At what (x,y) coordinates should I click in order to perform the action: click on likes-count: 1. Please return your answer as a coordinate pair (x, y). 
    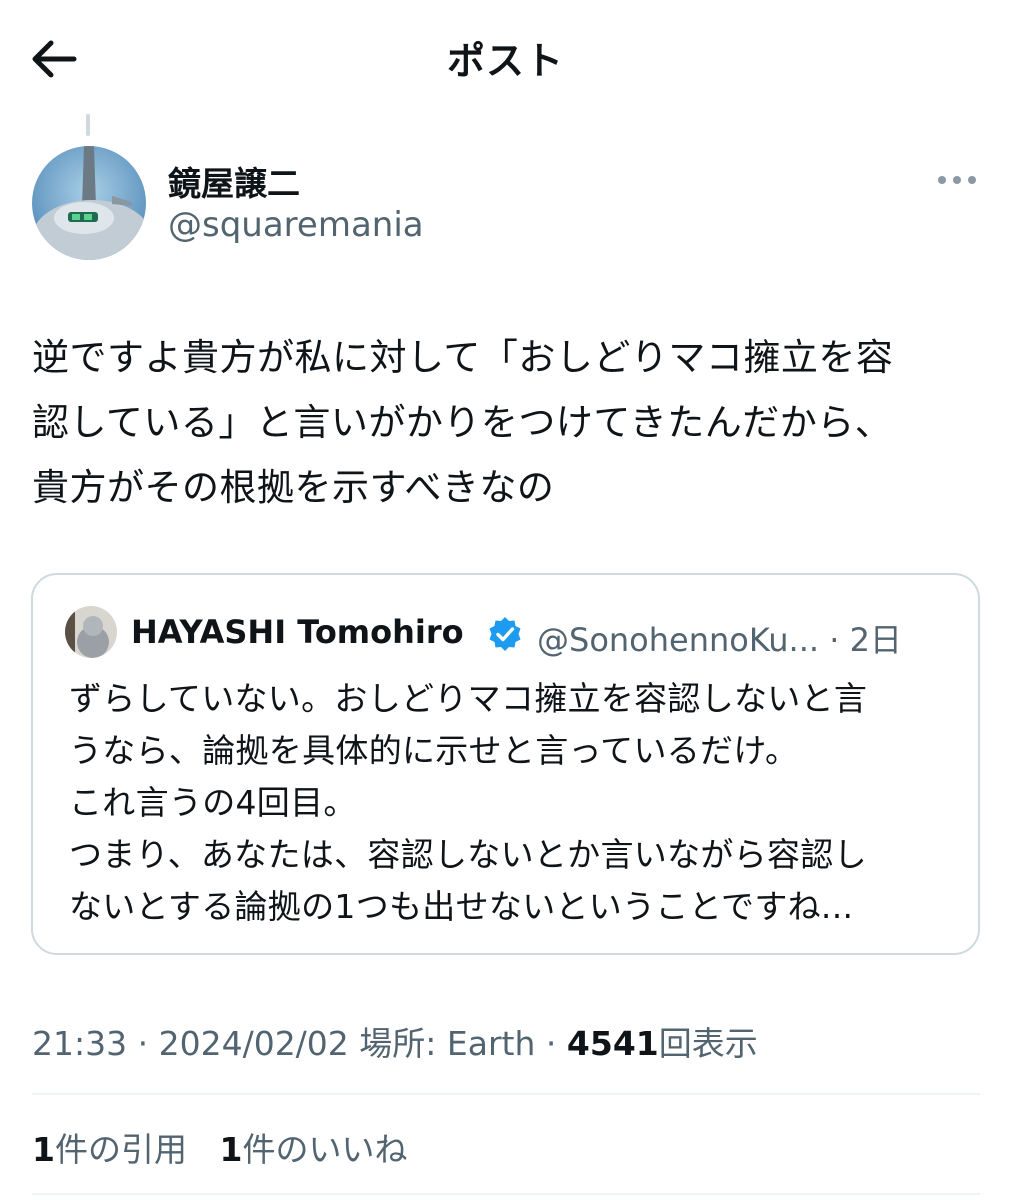
    Looking at the image, I should click on (231, 1149).